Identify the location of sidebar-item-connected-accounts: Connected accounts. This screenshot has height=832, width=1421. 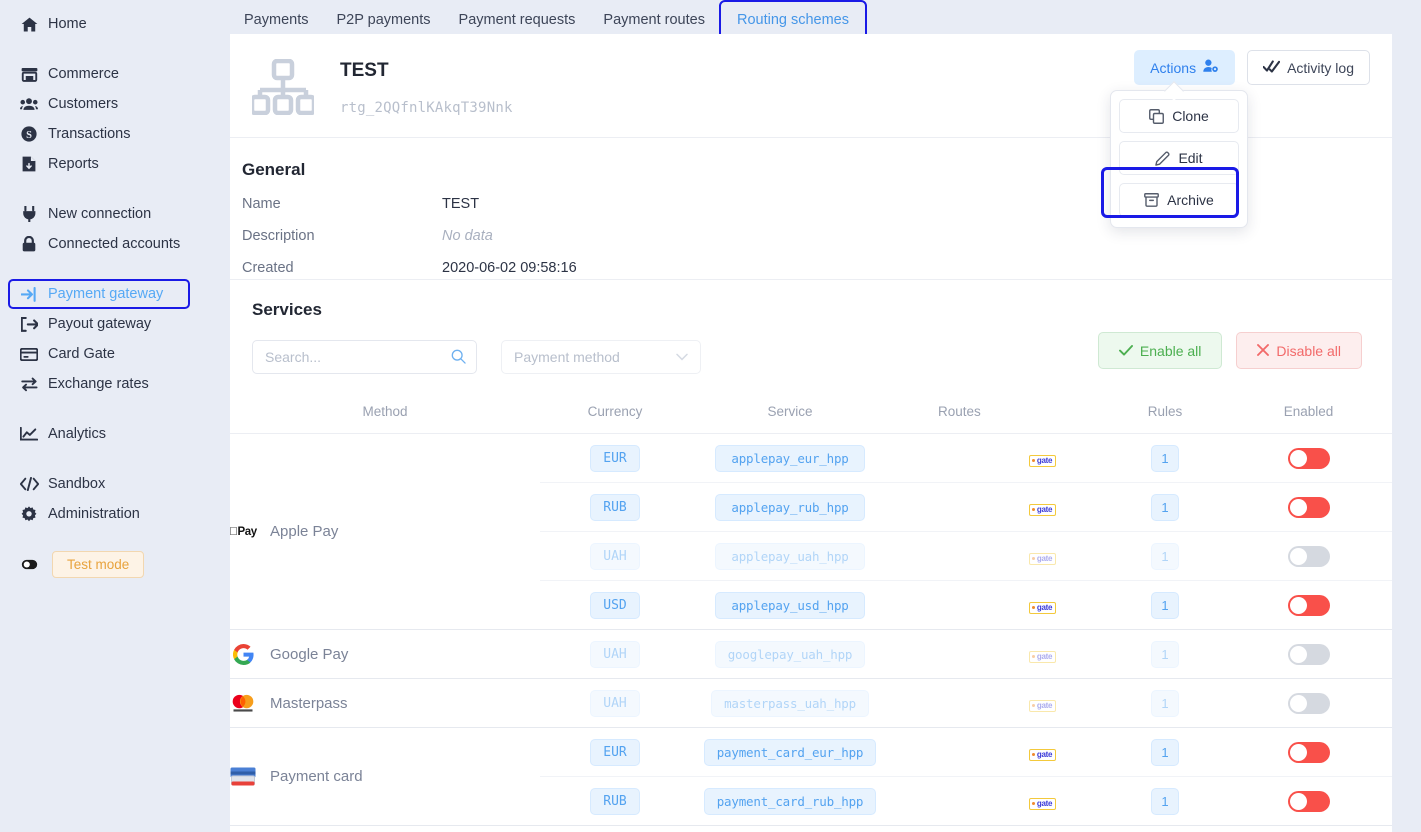
(113, 244).